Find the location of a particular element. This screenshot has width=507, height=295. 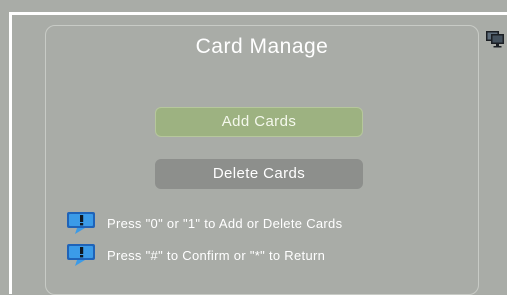

hint-row-confirm-return: Press "#" to Confirm or "*" to Return is located at coordinates (195, 255).